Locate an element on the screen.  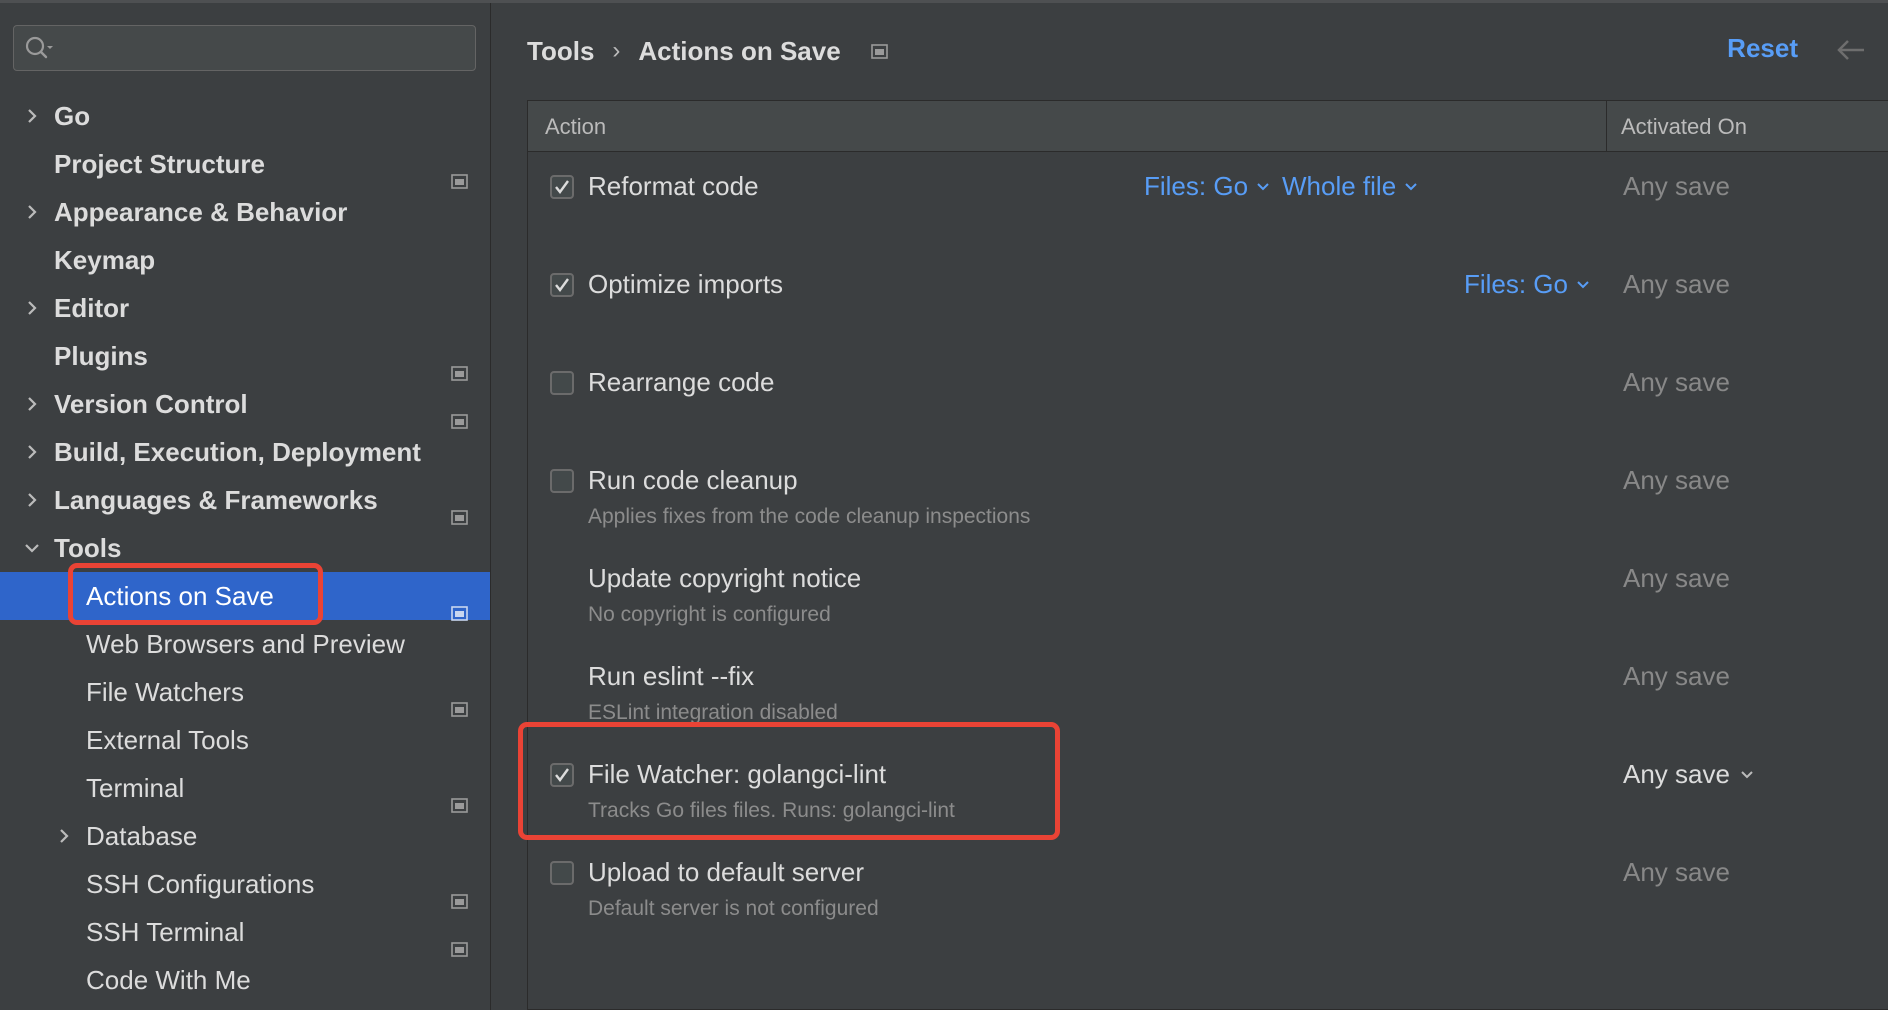
search-icon is located at coordinates (39, 47).